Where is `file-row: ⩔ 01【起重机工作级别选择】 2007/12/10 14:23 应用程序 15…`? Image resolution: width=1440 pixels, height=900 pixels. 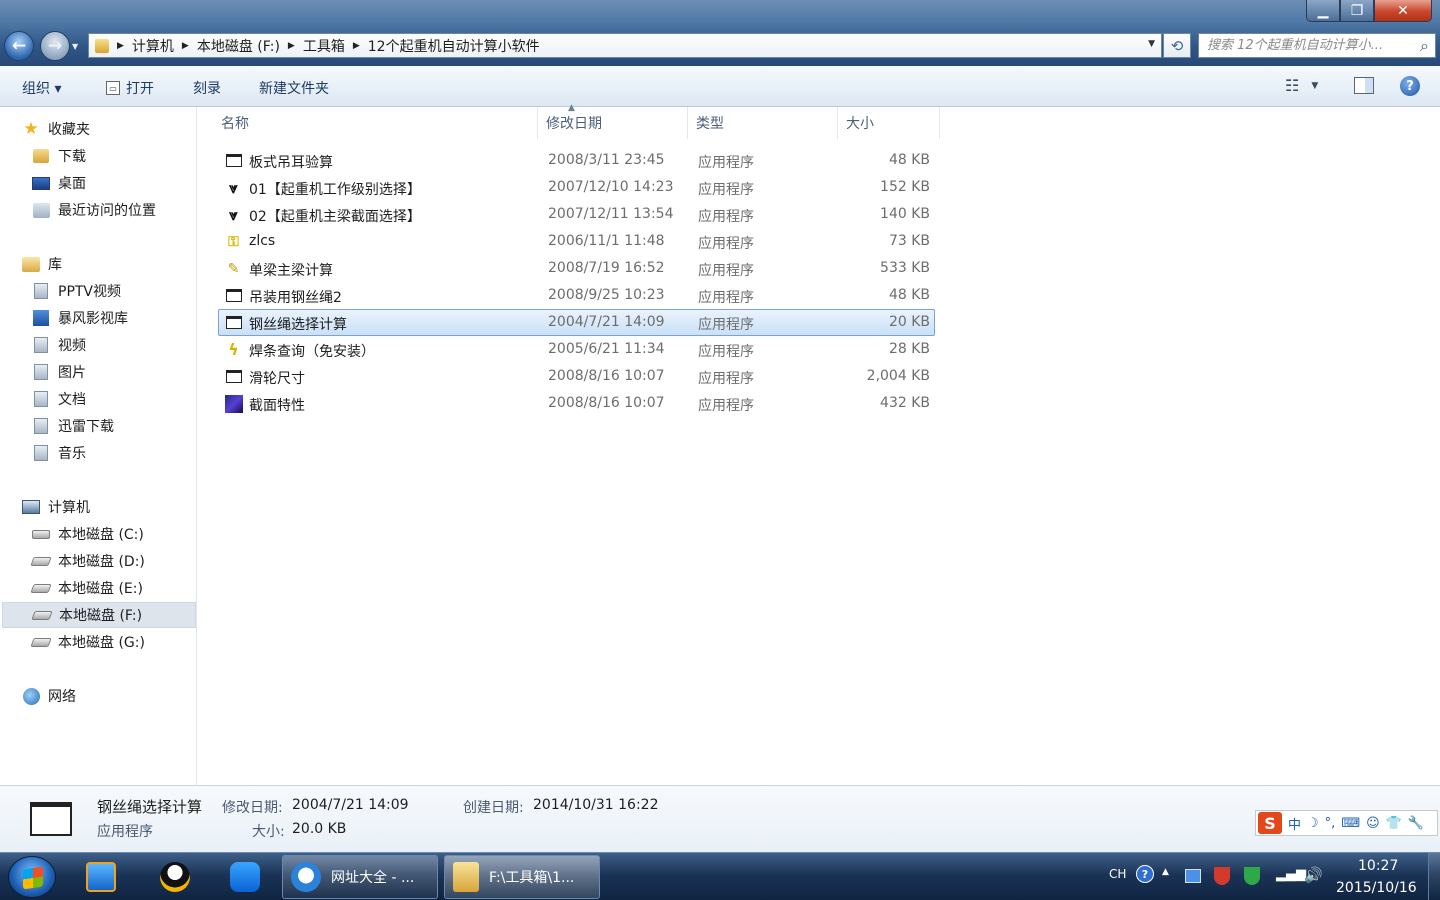
file-row: ⩔ 01【起重机工作级别选择】 2007/12/10 14:23 应用程序 15… is located at coordinates (576, 187).